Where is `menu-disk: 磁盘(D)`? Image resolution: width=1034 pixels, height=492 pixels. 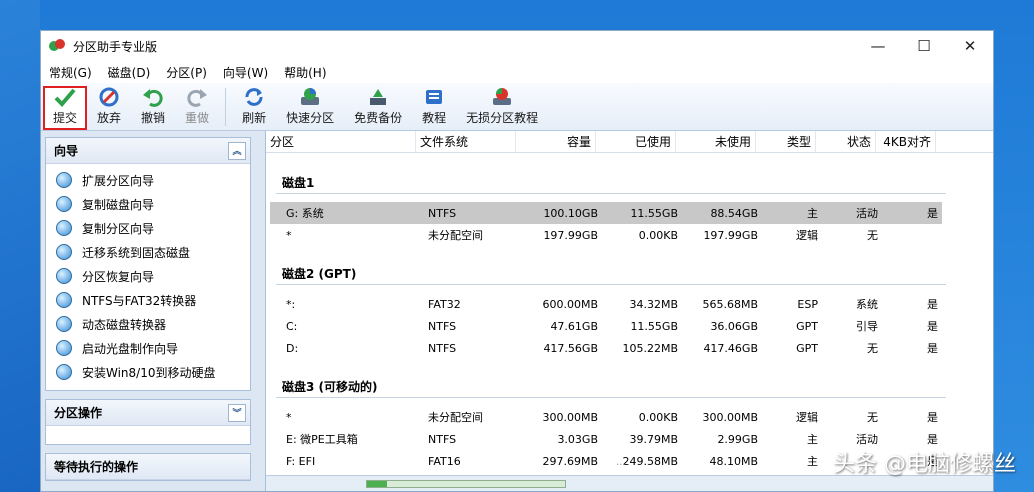
menu-disk: 磁盘(D) is located at coordinates (133, 72).